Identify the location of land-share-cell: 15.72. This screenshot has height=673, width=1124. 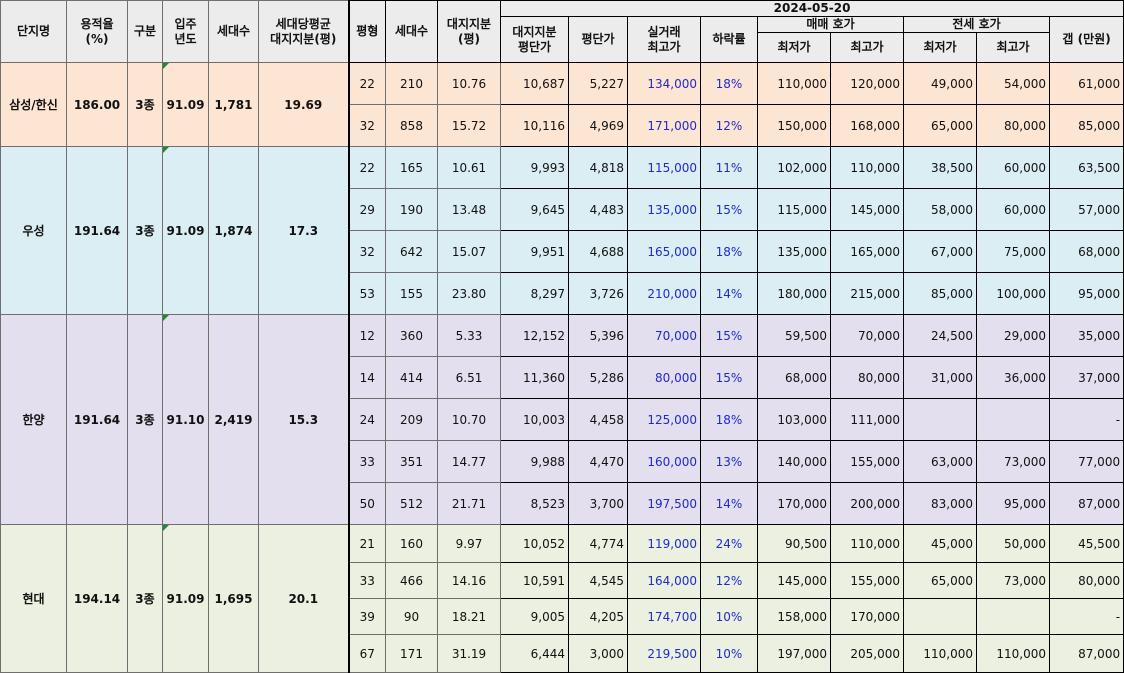
(469, 125).